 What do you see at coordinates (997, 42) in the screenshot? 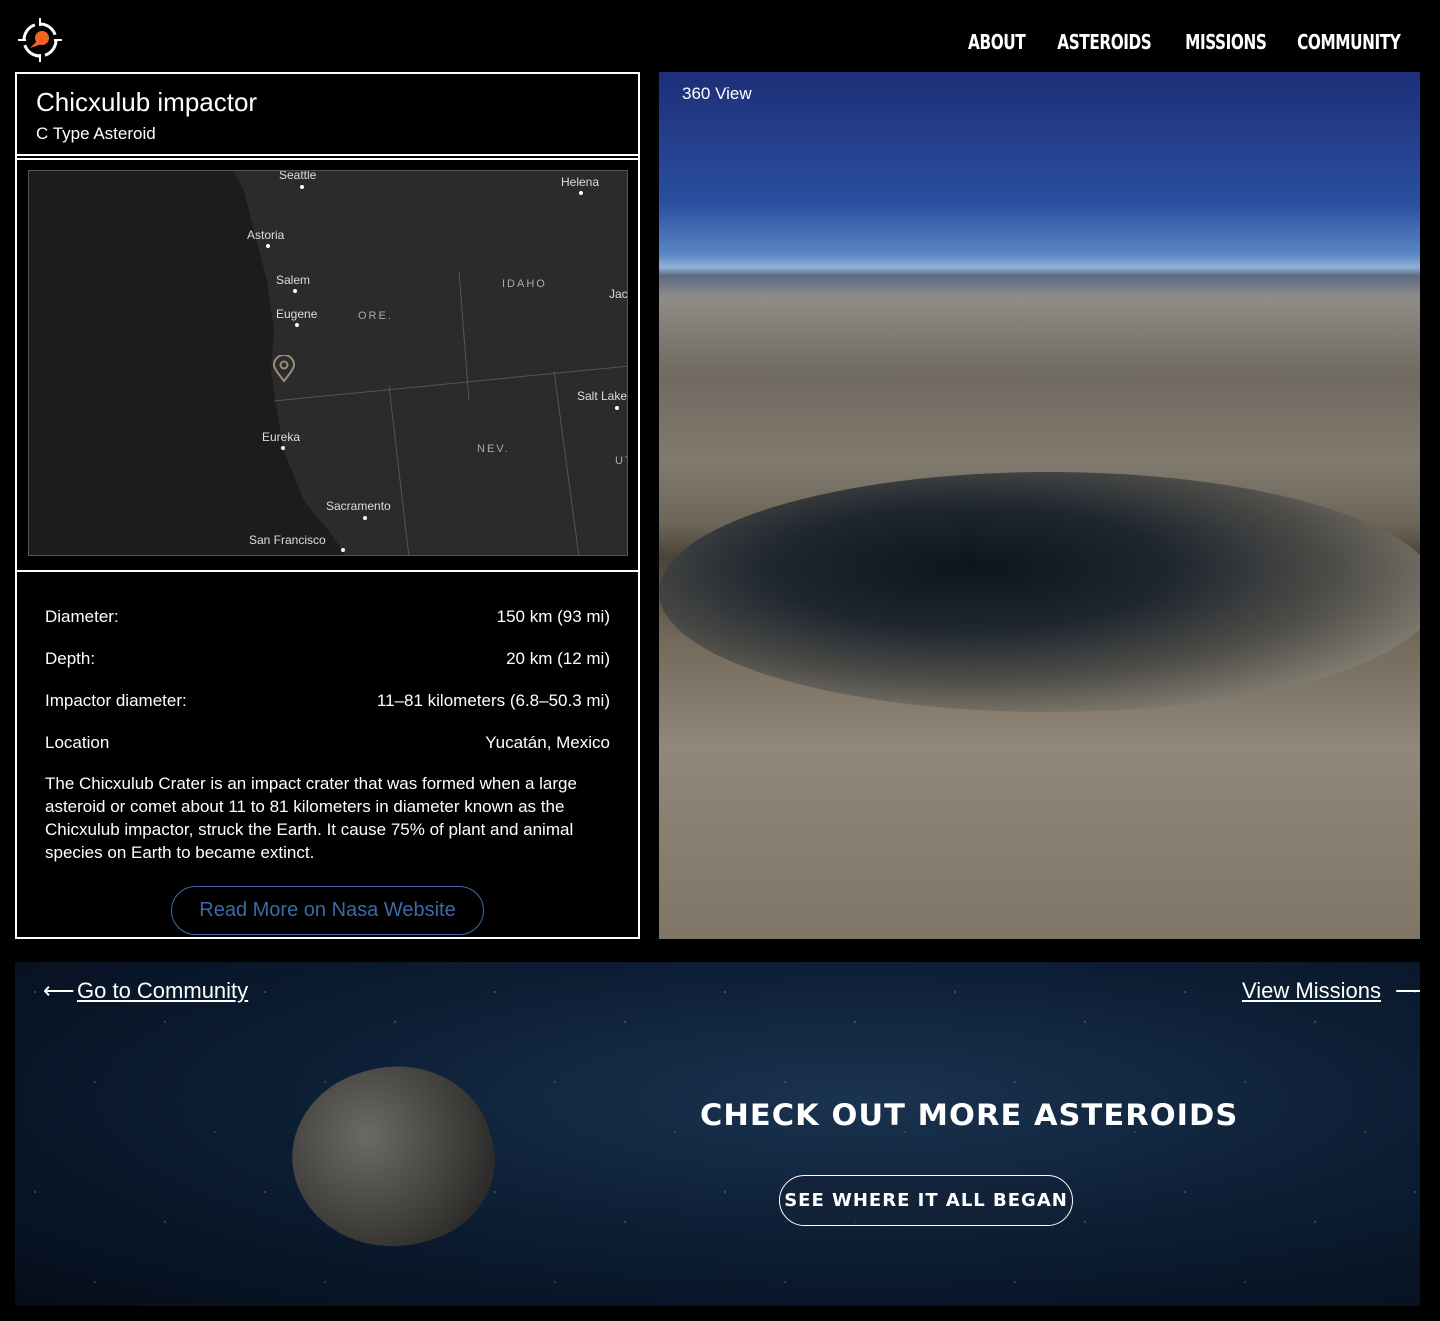
I see `nav-about: ABOUT` at bounding box center [997, 42].